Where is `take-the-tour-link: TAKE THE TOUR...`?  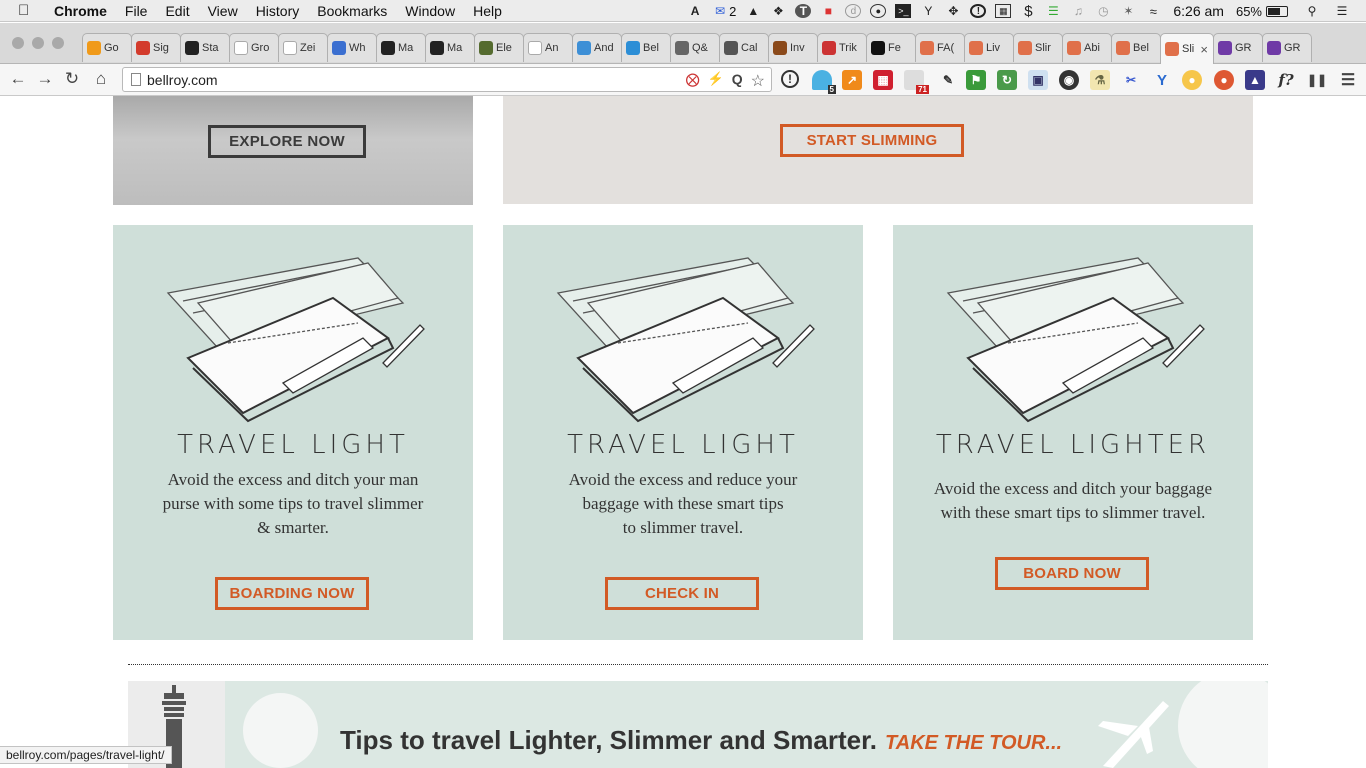
take-the-tour-link: TAKE THE TOUR... is located at coordinates (973, 743).